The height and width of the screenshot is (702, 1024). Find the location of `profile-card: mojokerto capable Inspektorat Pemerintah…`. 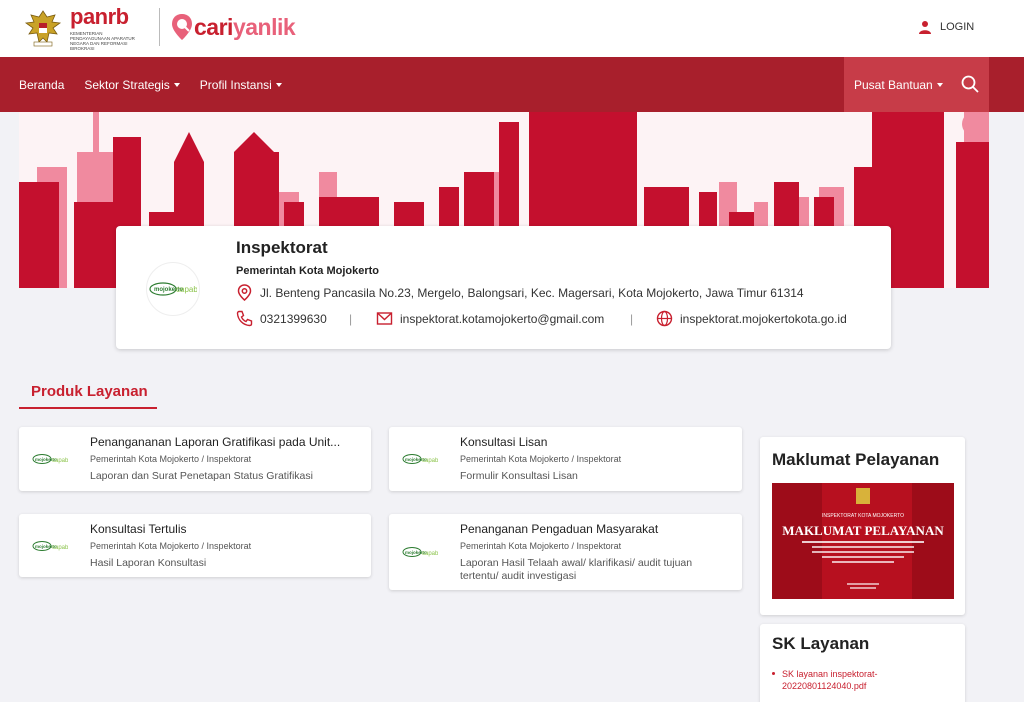

profile-card: mojokerto capable Inspektorat Pemerintah… is located at coordinates (503, 287).